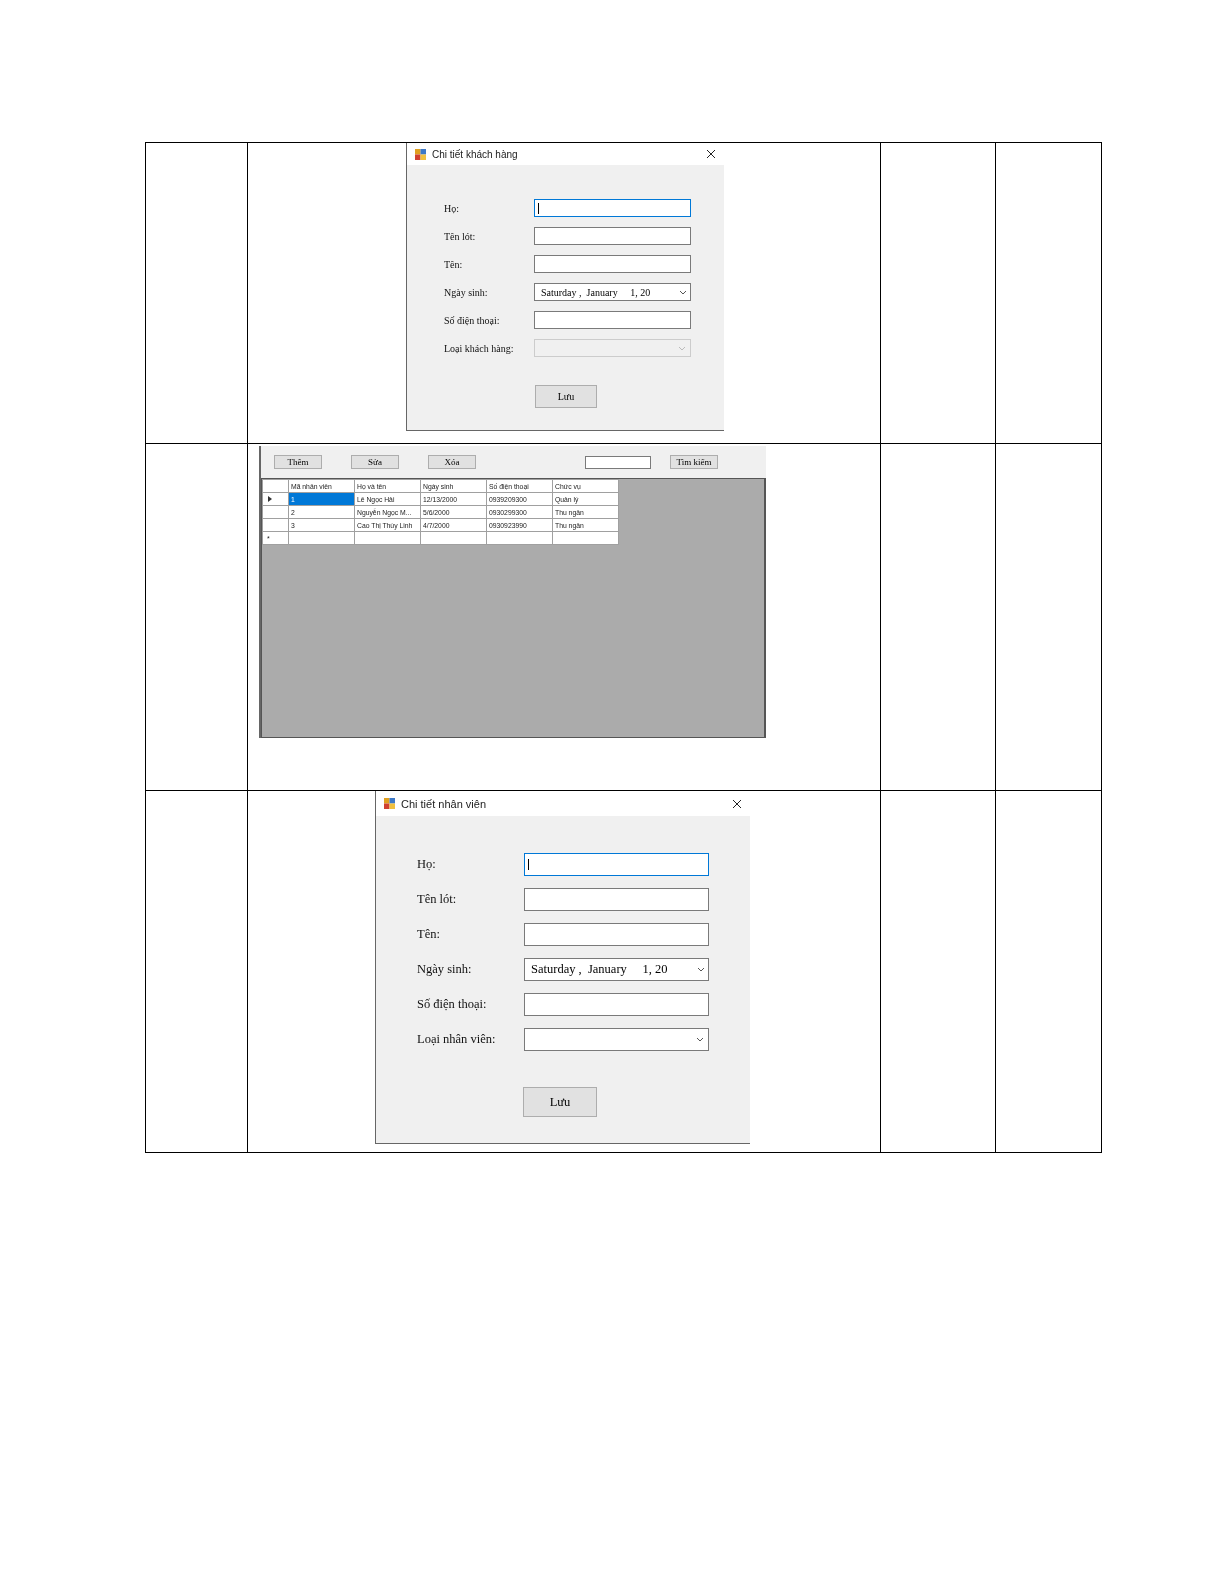 The height and width of the screenshot is (1585, 1225). I want to click on field-label: Loại khách hàng:, so click(479, 348).